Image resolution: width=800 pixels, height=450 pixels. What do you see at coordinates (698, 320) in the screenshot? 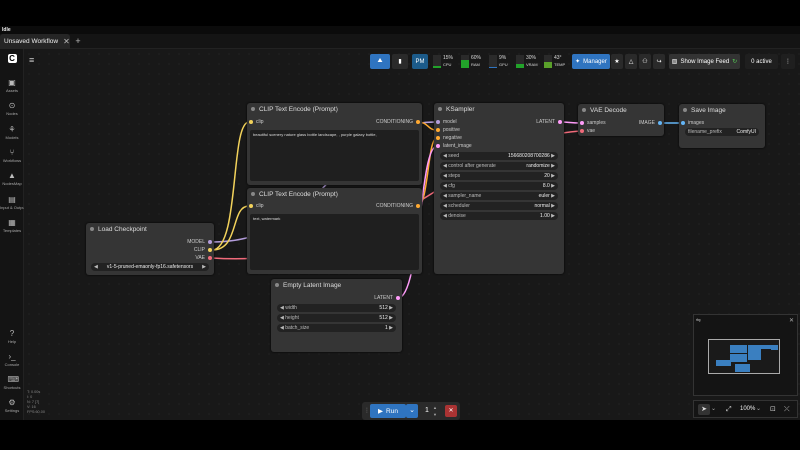
I see `minimap-settings-icon: ⇋` at bounding box center [698, 320].